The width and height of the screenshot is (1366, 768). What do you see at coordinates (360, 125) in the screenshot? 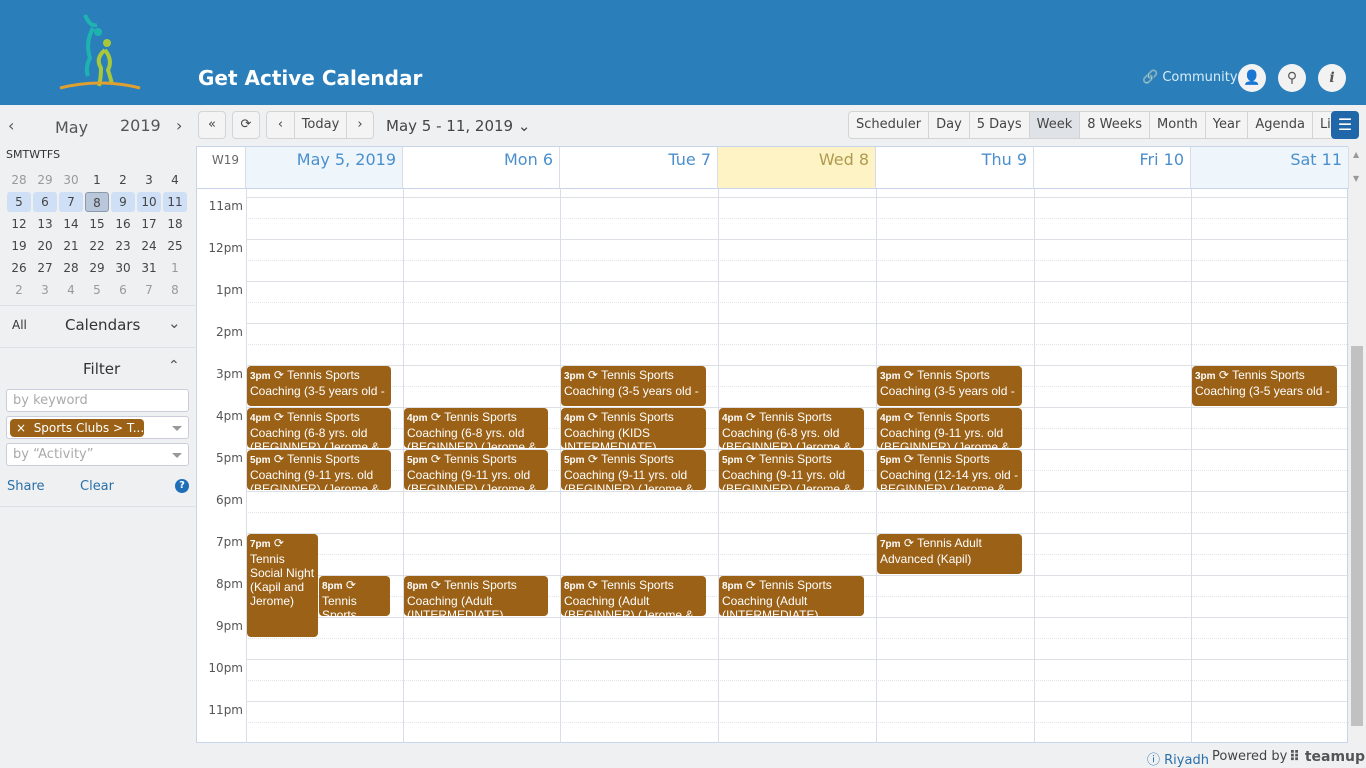
I see `next-button: ›` at bounding box center [360, 125].